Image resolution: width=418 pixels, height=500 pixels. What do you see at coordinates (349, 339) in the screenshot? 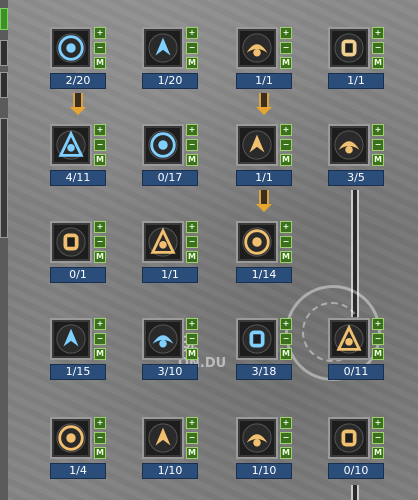
I see `dash-kick-icon` at bounding box center [349, 339].